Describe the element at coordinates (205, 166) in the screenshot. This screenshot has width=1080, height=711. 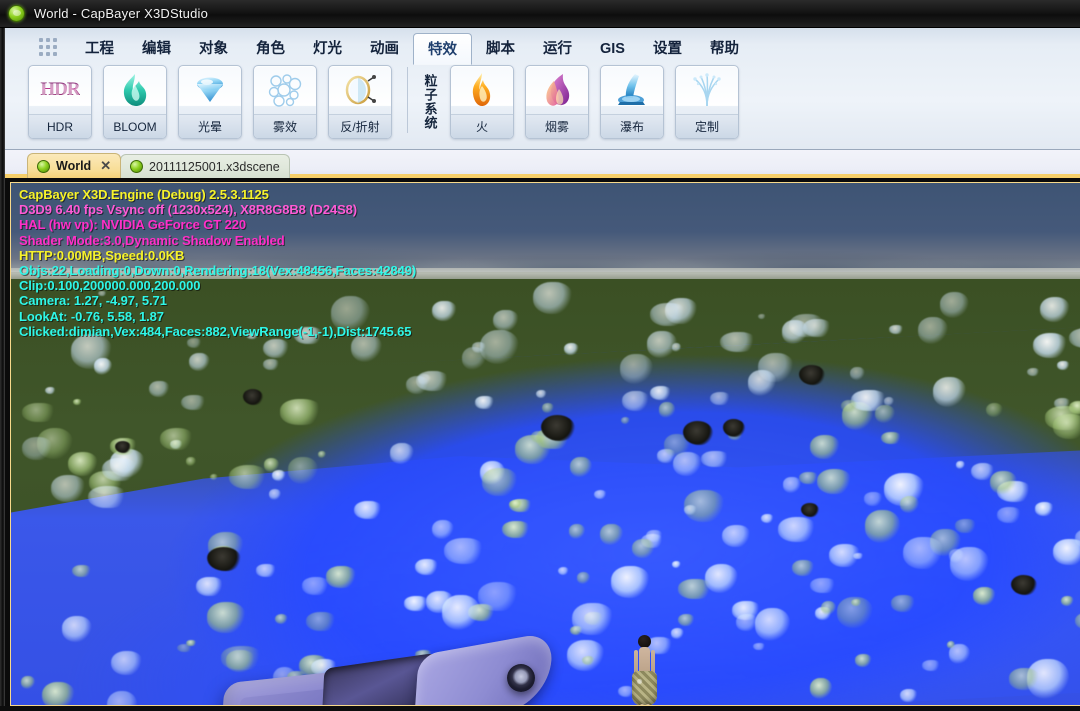
I see `document-tab-scene: 20111125001.x3dscene` at that location.